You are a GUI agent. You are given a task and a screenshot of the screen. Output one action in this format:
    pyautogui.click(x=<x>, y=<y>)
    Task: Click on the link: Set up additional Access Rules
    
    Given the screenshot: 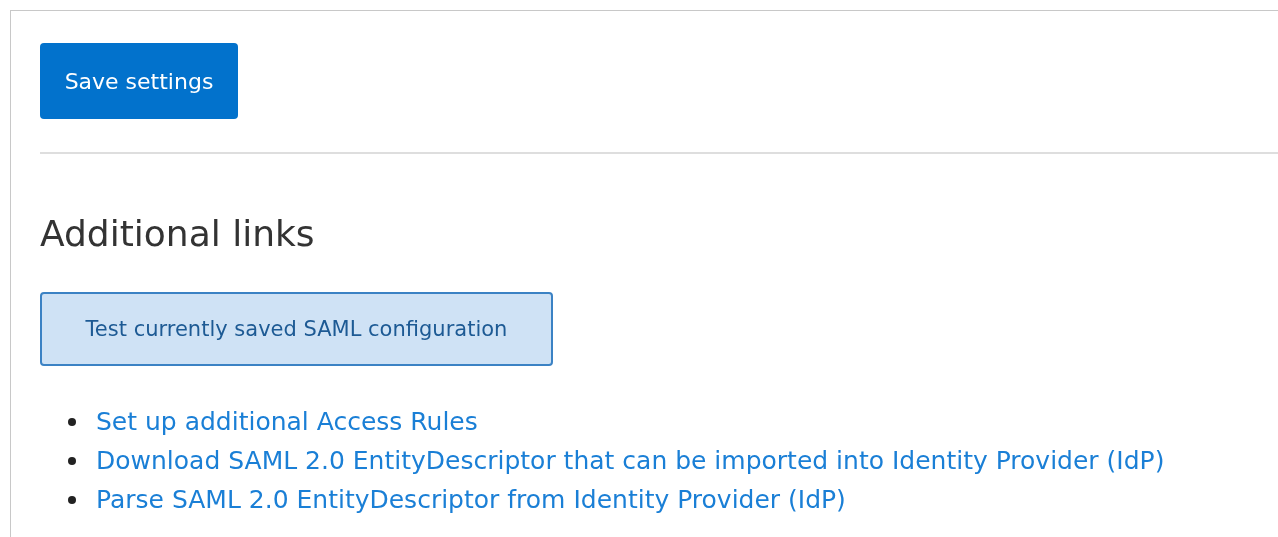 What is the action you would take?
    pyautogui.click(x=287, y=421)
    